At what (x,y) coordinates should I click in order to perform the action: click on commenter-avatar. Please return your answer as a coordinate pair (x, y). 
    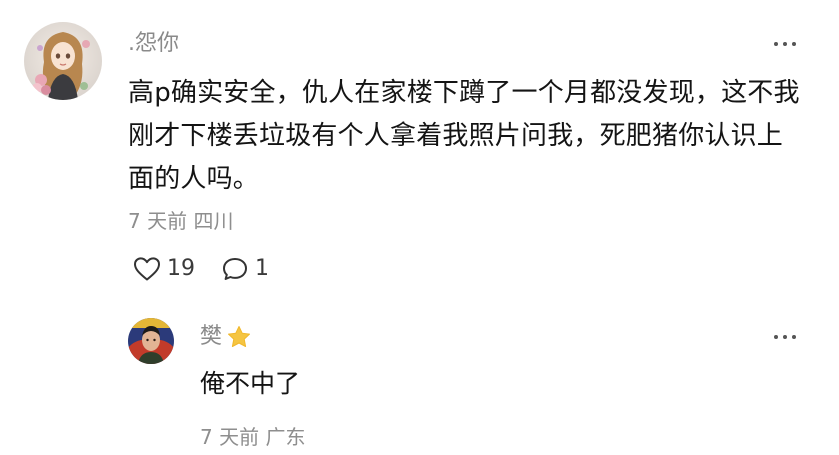
    Looking at the image, I should click on (63, 61).